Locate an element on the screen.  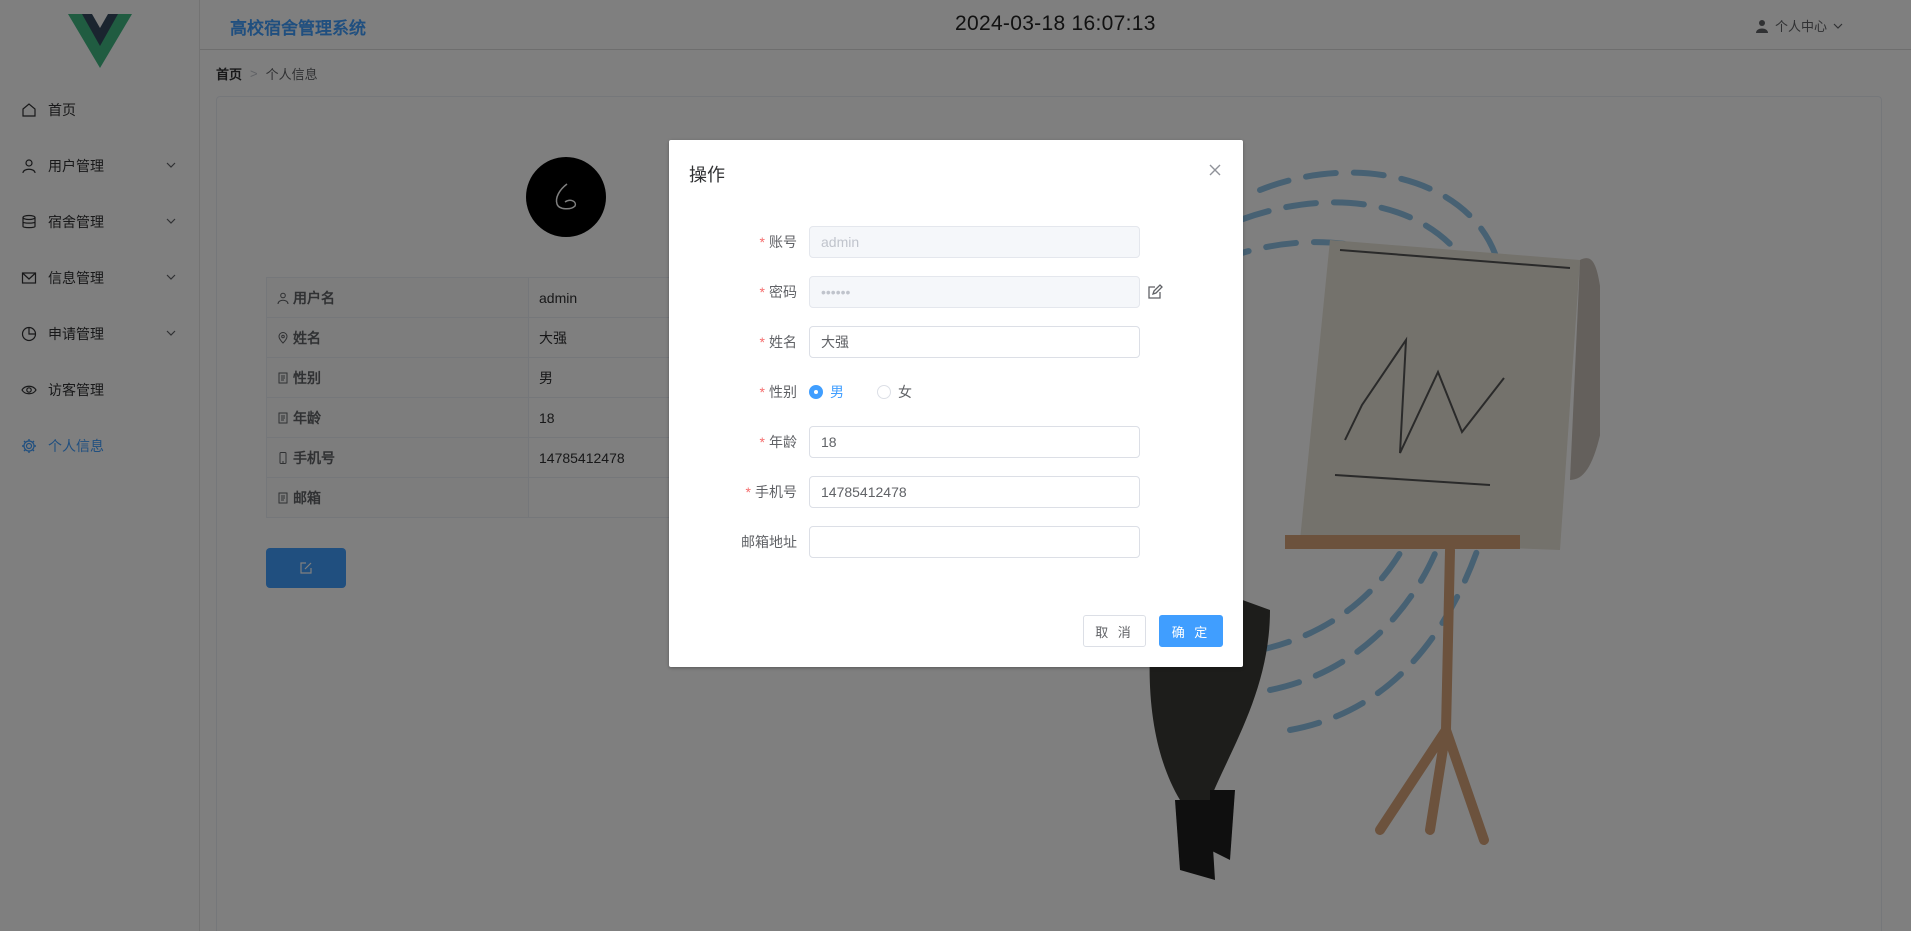
email-label: 邮箱地址 is located at coordinates (769, 542).